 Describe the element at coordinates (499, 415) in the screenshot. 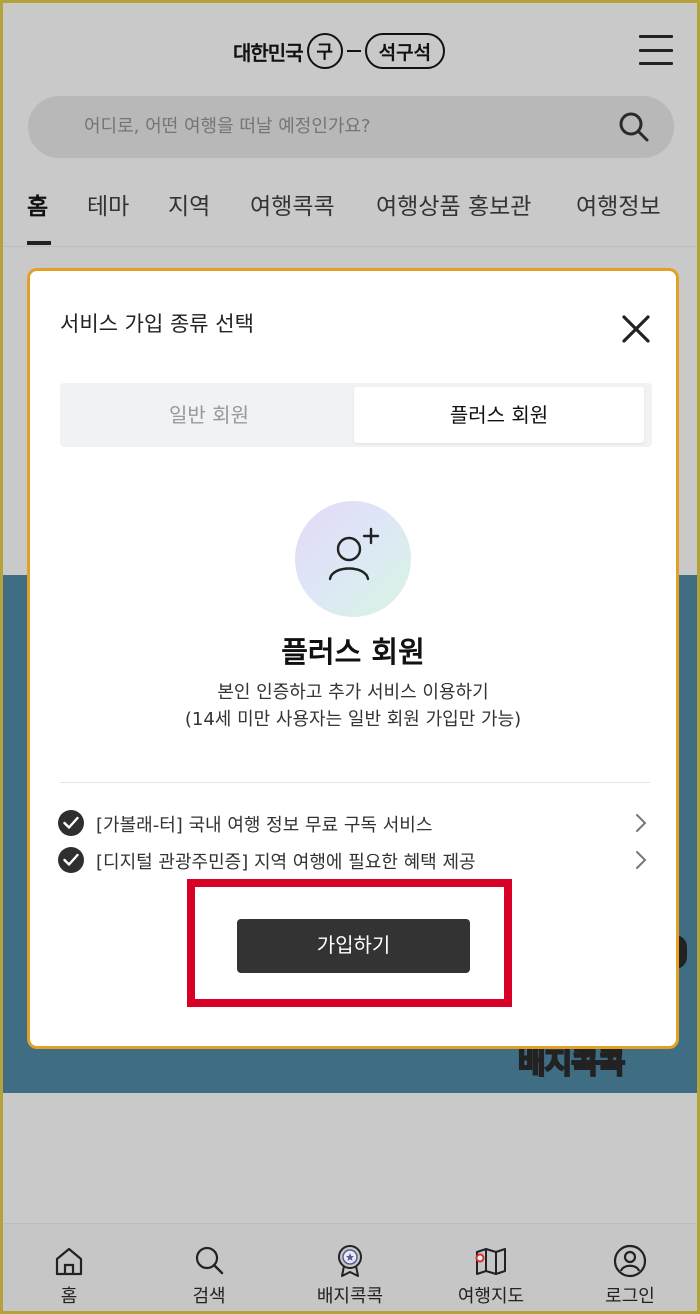

I see `tab-plus-member: 플러스 회원` at that location.